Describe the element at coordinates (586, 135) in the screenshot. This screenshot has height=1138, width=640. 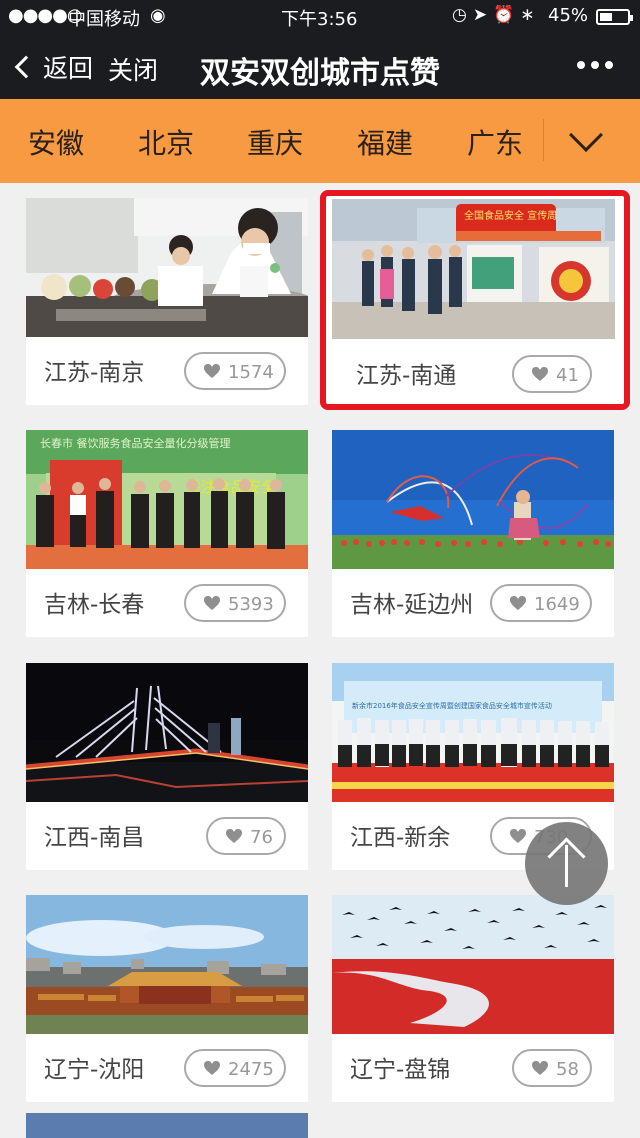
I see `chevron-down-icon` at that location.